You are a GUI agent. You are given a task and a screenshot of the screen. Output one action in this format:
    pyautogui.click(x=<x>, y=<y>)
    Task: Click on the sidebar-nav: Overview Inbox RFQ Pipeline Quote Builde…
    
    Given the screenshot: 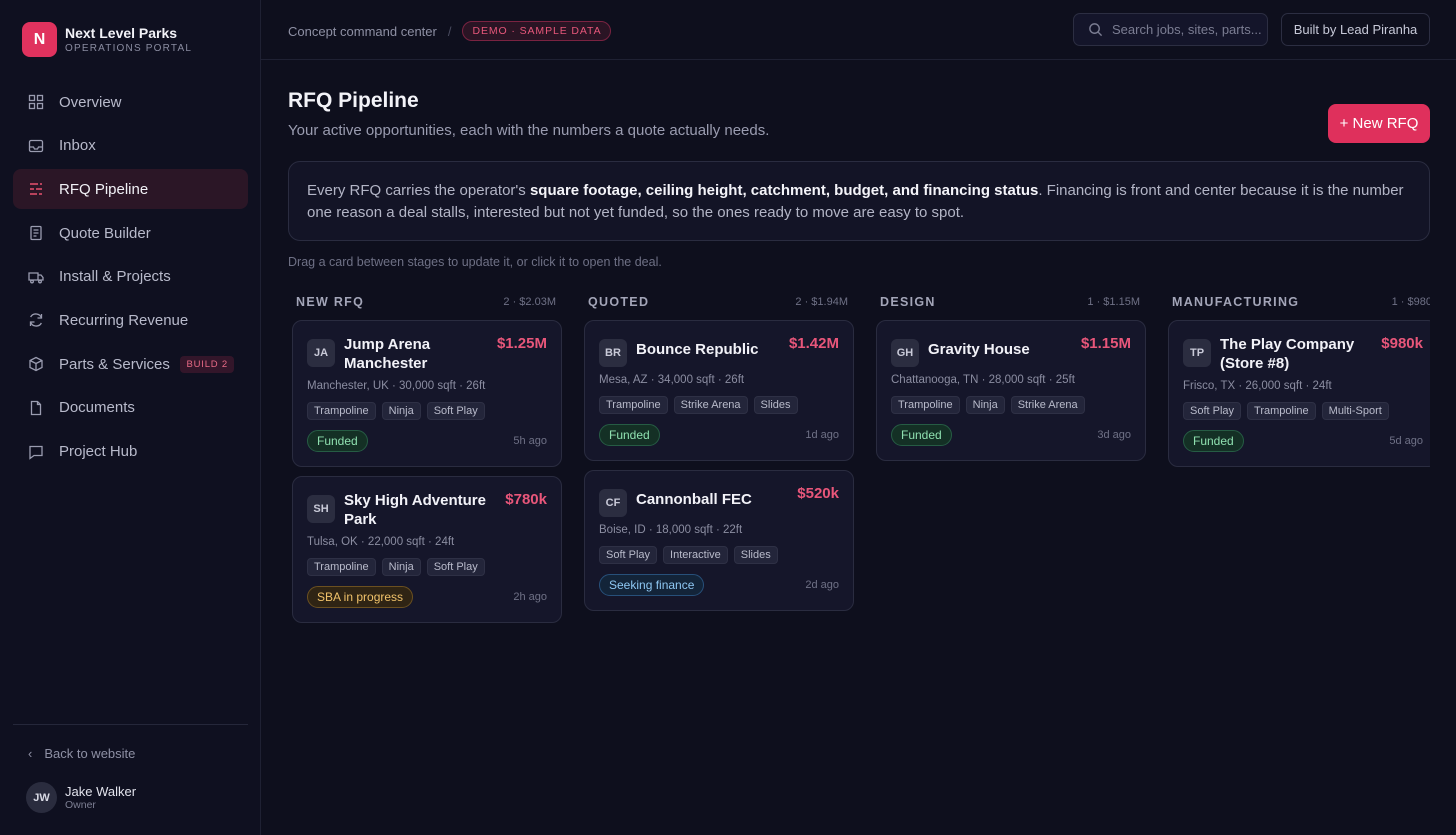 What is the action you would take?
    pyautogui.click(x=130, y=278)
    